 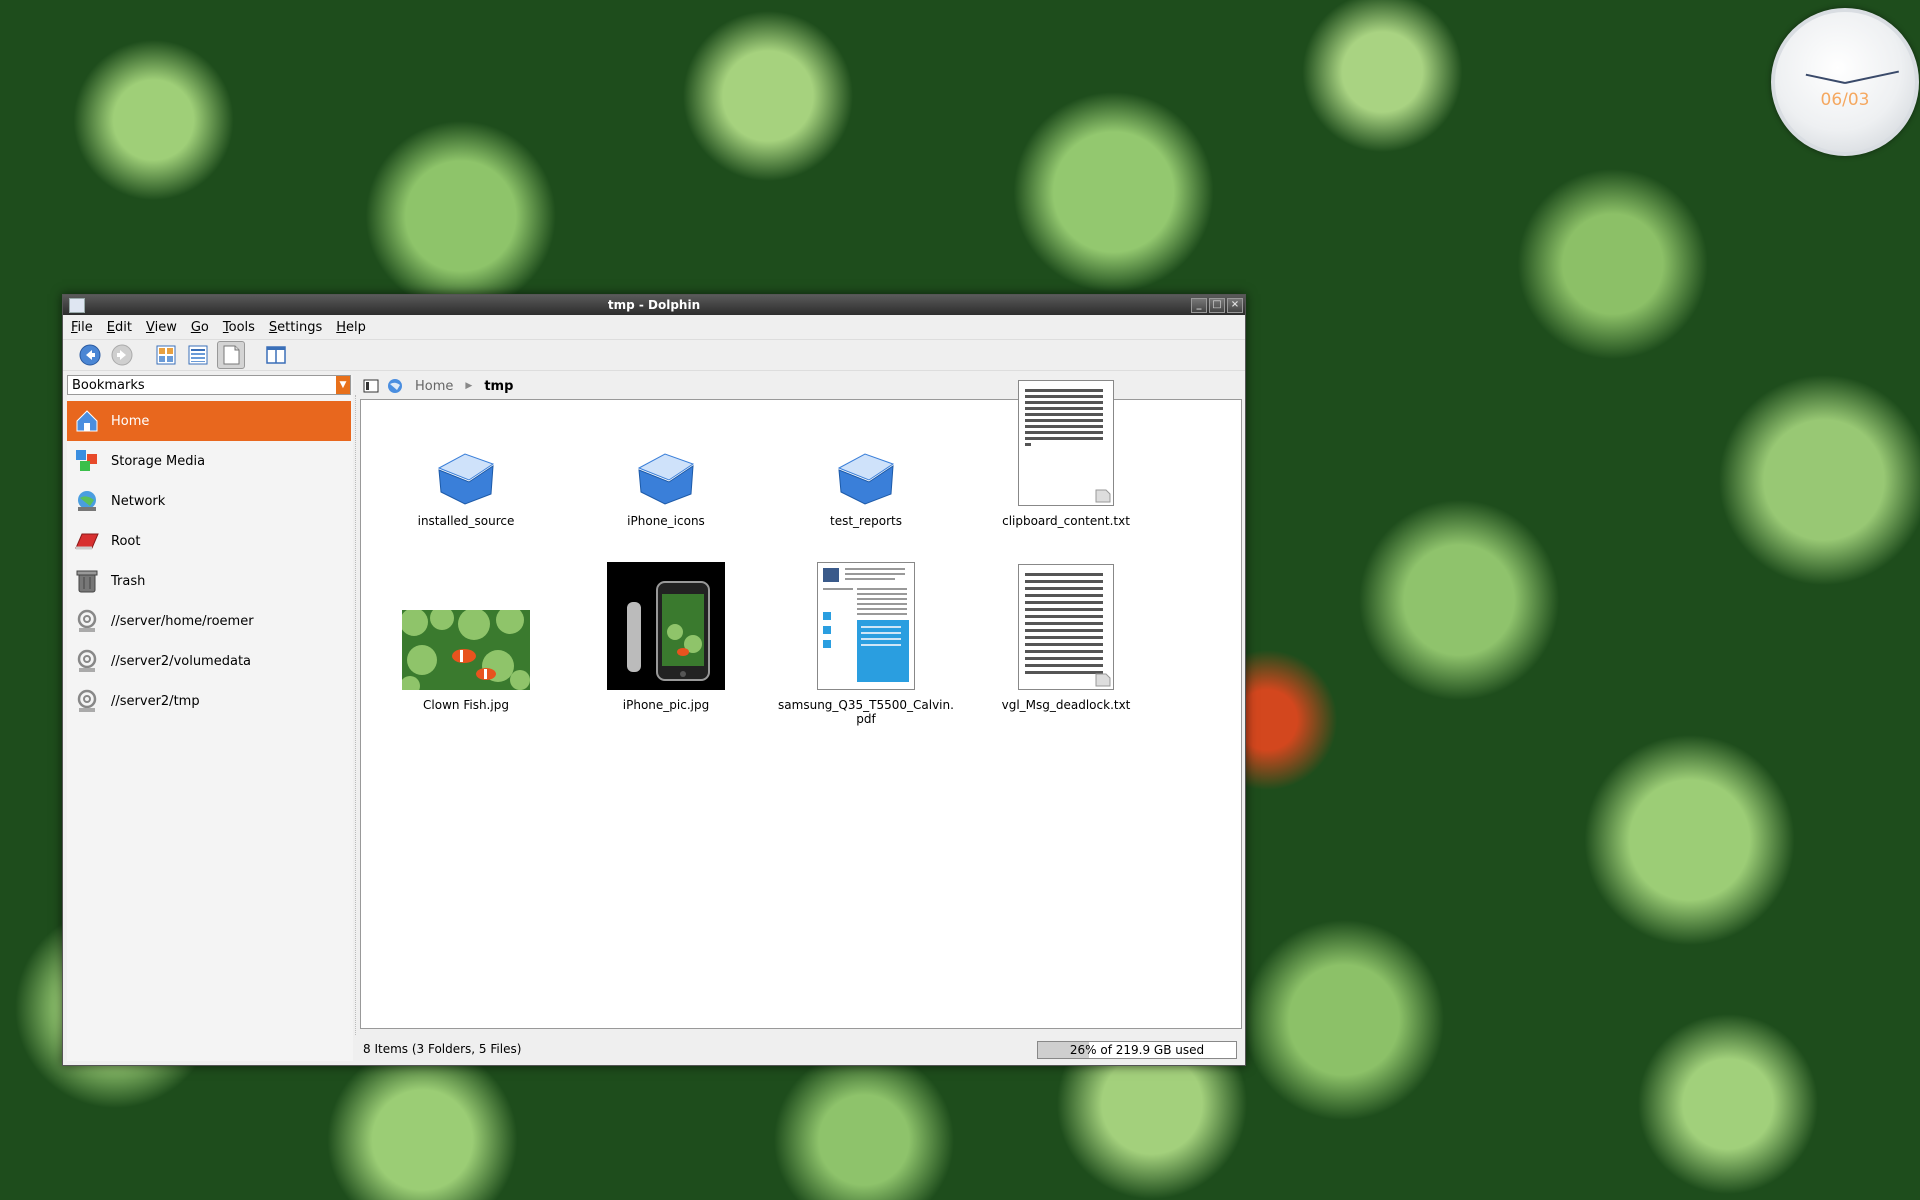 I want to click on file-item-installed-source: installed_source, so click(x=466, y=467).